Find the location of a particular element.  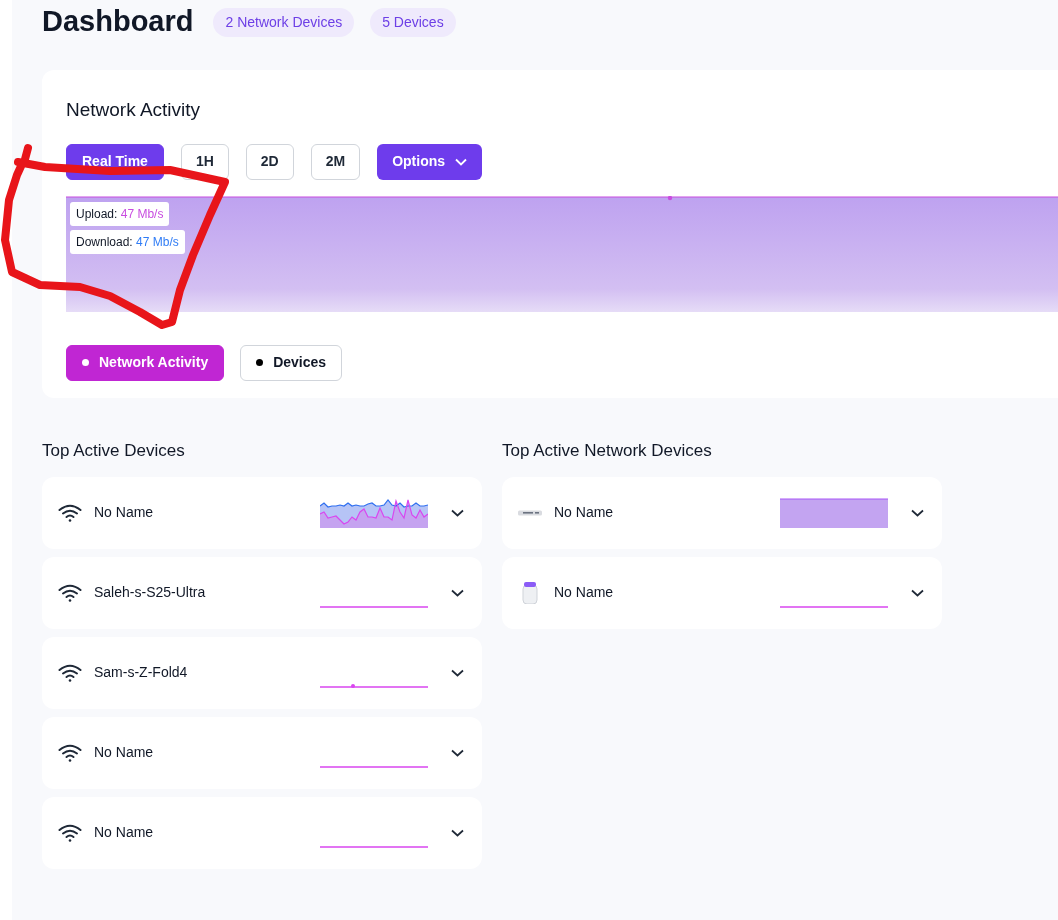

time-range-tab: 2M is located at coordinates (335, 161).